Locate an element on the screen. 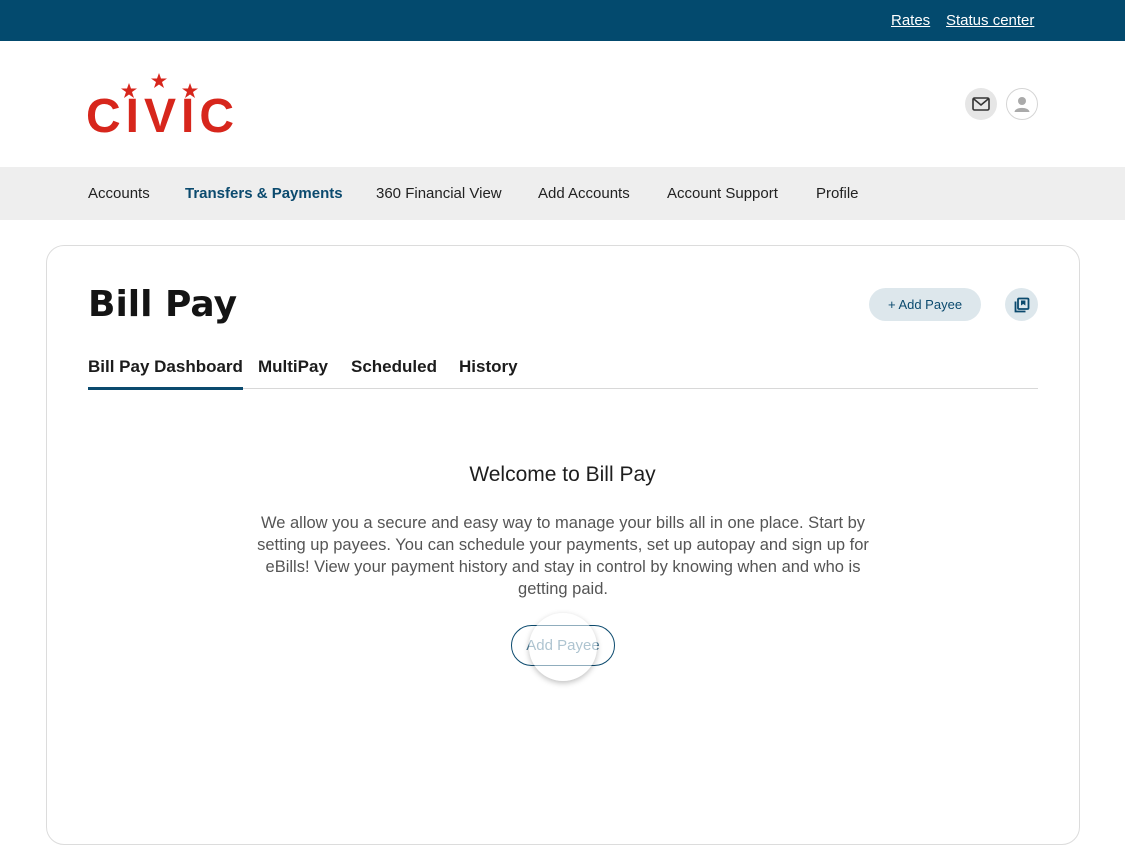 The image size is (1125, 845). tab-multipay: MultiPay is located at coordinates (293, 372).